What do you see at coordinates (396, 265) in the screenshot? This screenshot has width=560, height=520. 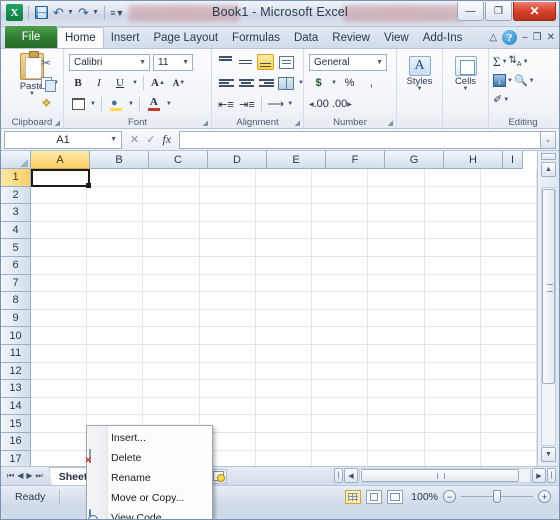 I see `grid-cell-G6` at bounding box center [396, 265].